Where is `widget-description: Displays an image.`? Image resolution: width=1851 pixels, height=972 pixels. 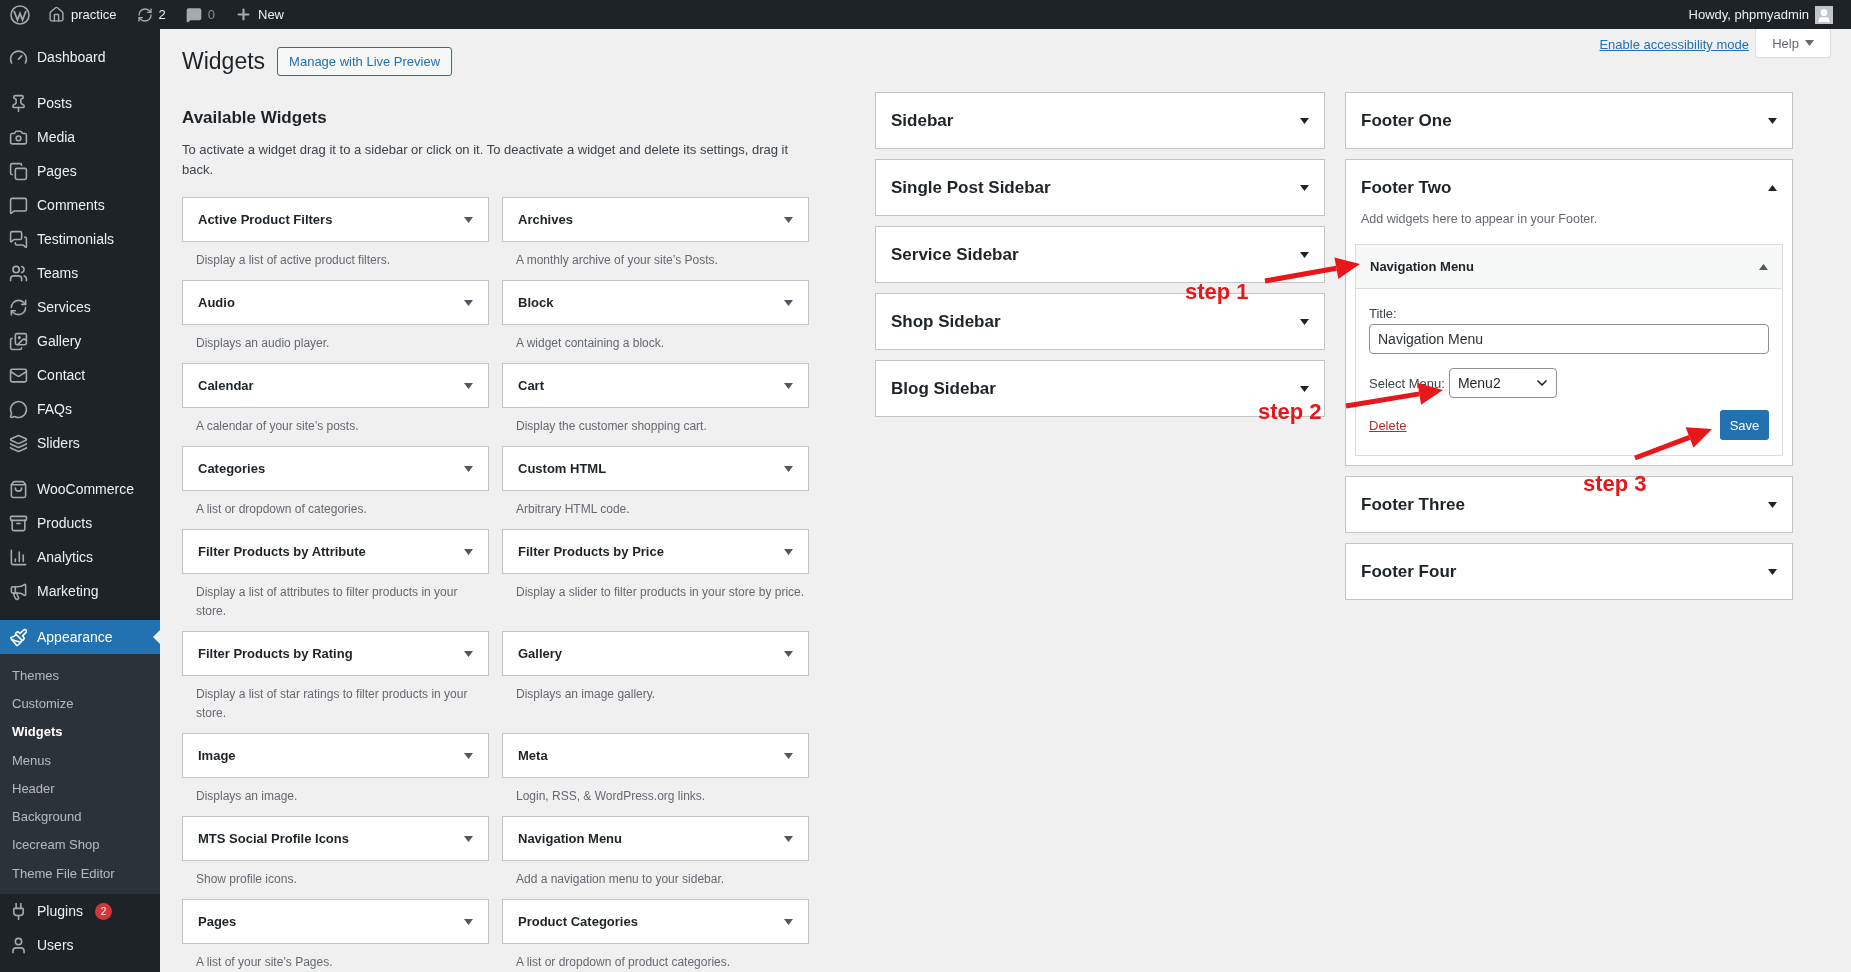 widget-description: Displays an image. is located at coordinates (247, 796).